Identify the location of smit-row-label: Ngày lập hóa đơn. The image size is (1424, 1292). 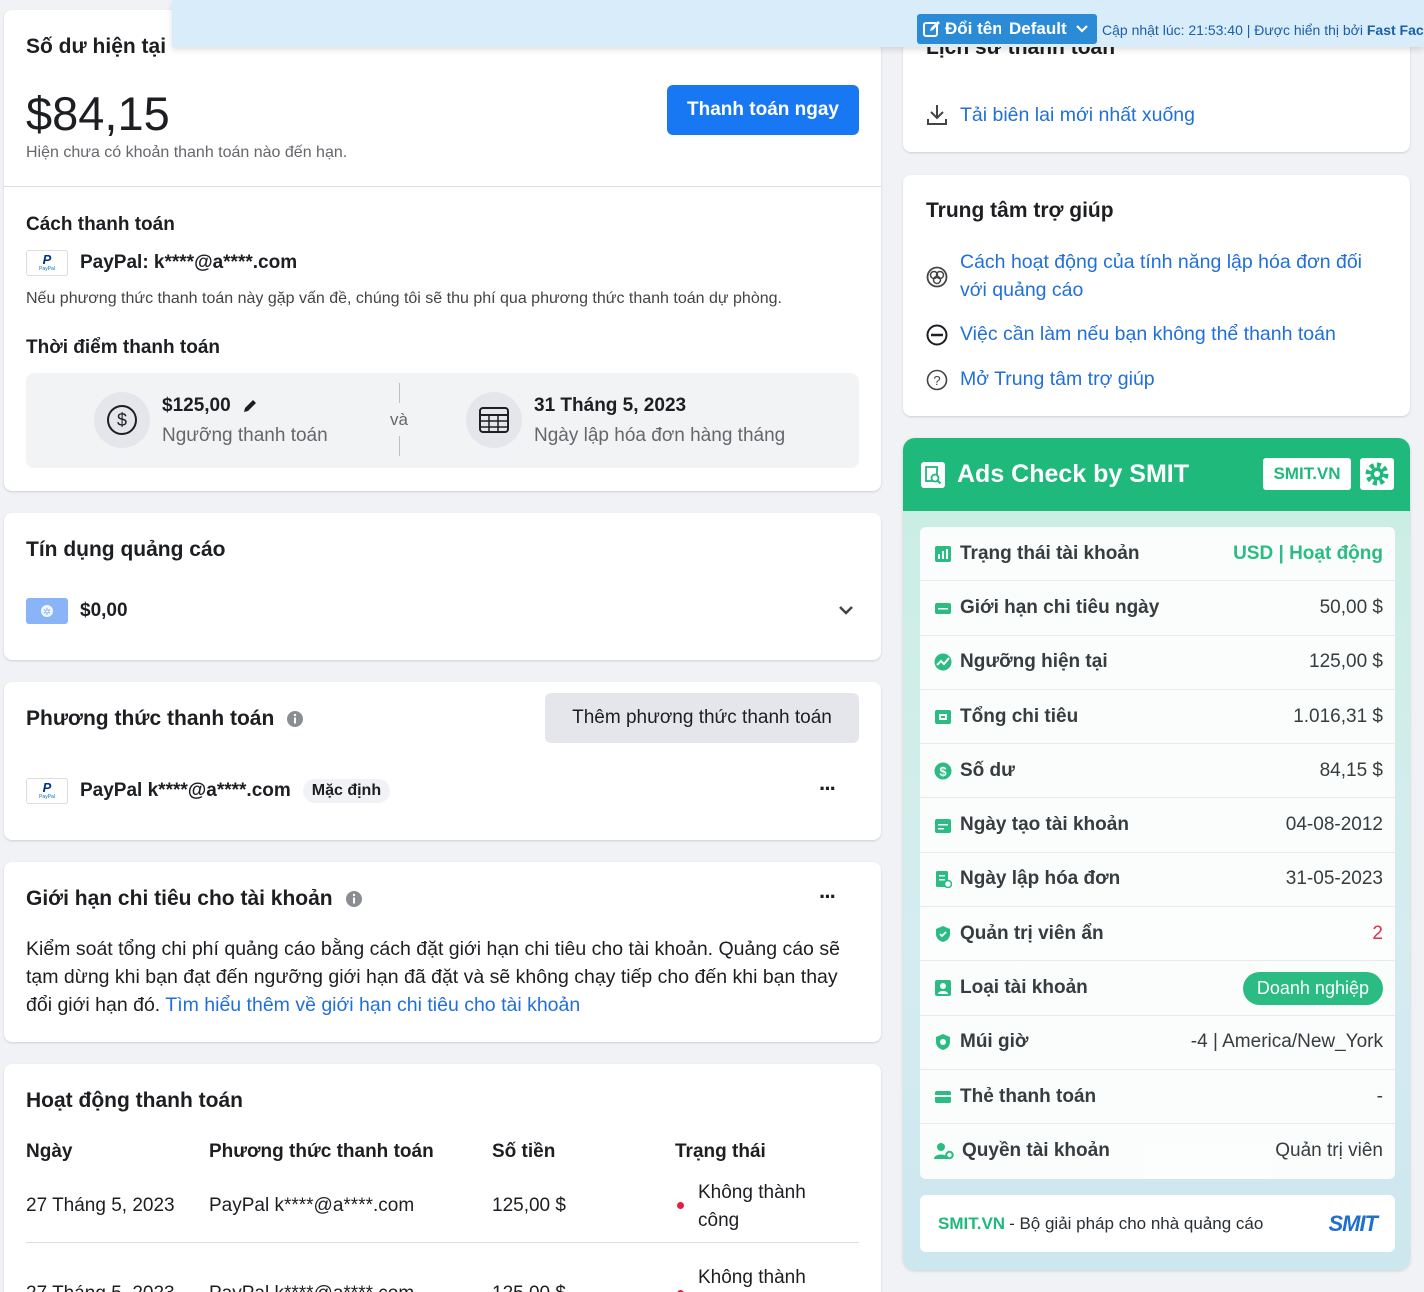
(1040, 879).